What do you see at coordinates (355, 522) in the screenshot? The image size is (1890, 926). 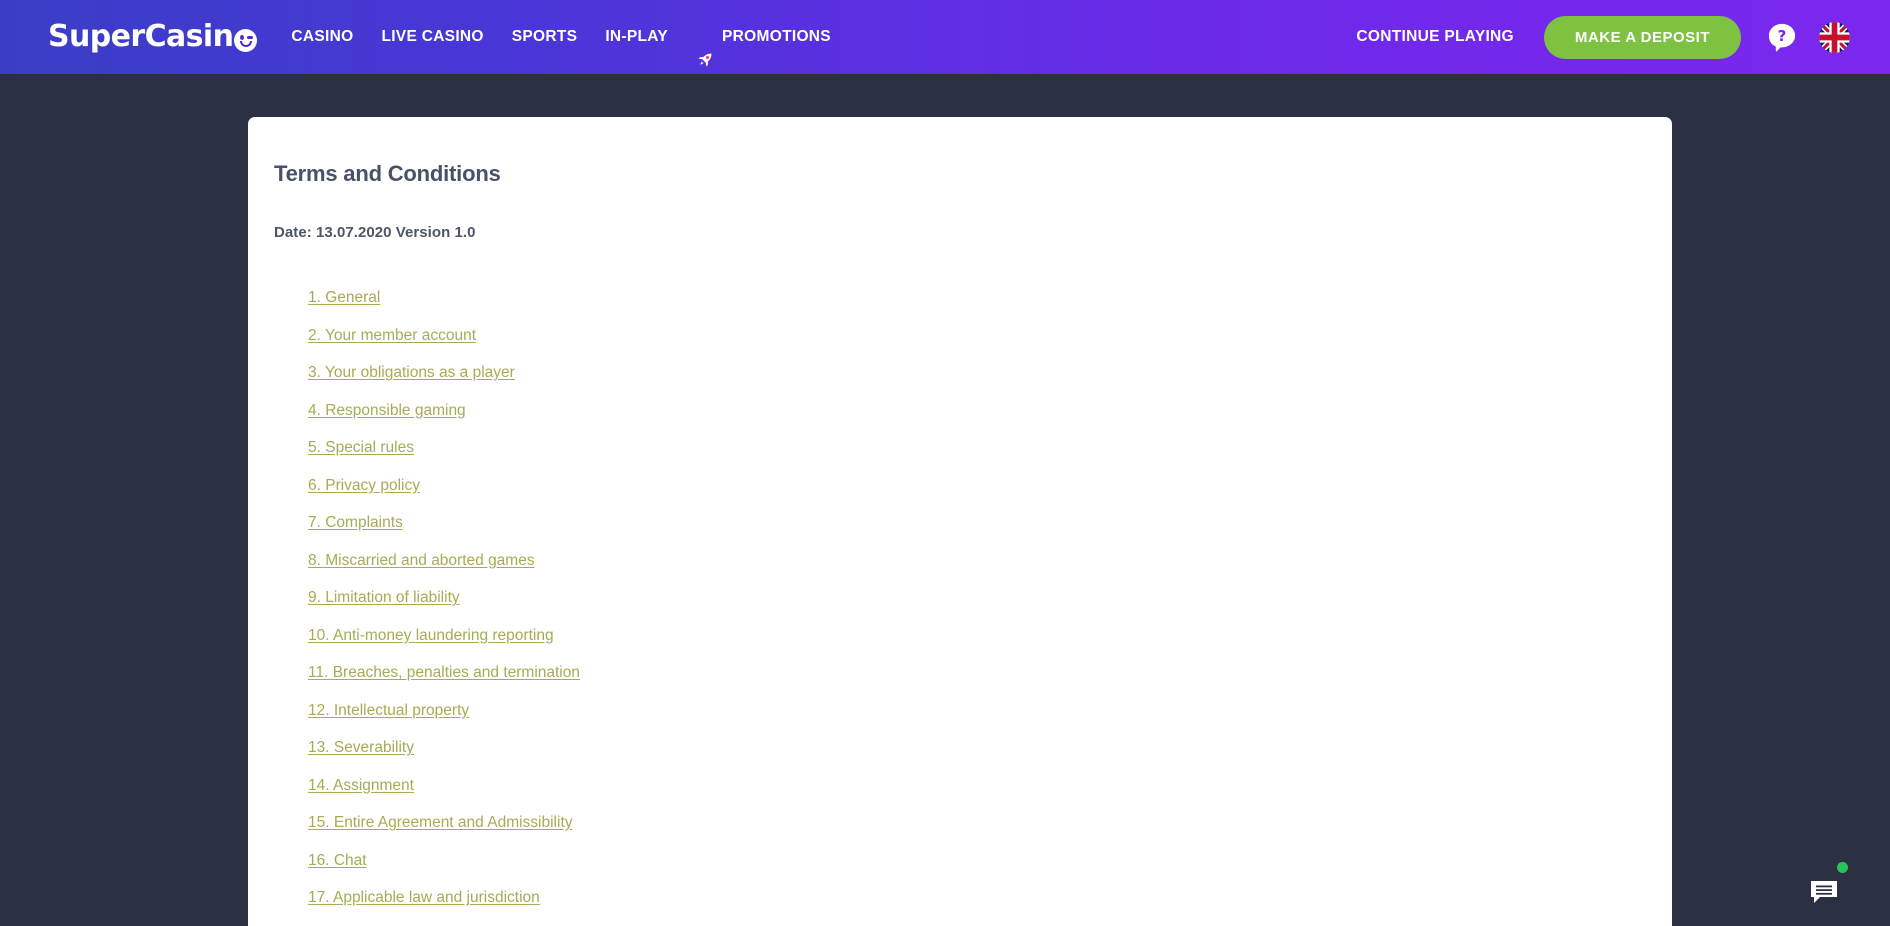 I see `toc-link-7: 7. Complaints` at bounding box center [355, 522].